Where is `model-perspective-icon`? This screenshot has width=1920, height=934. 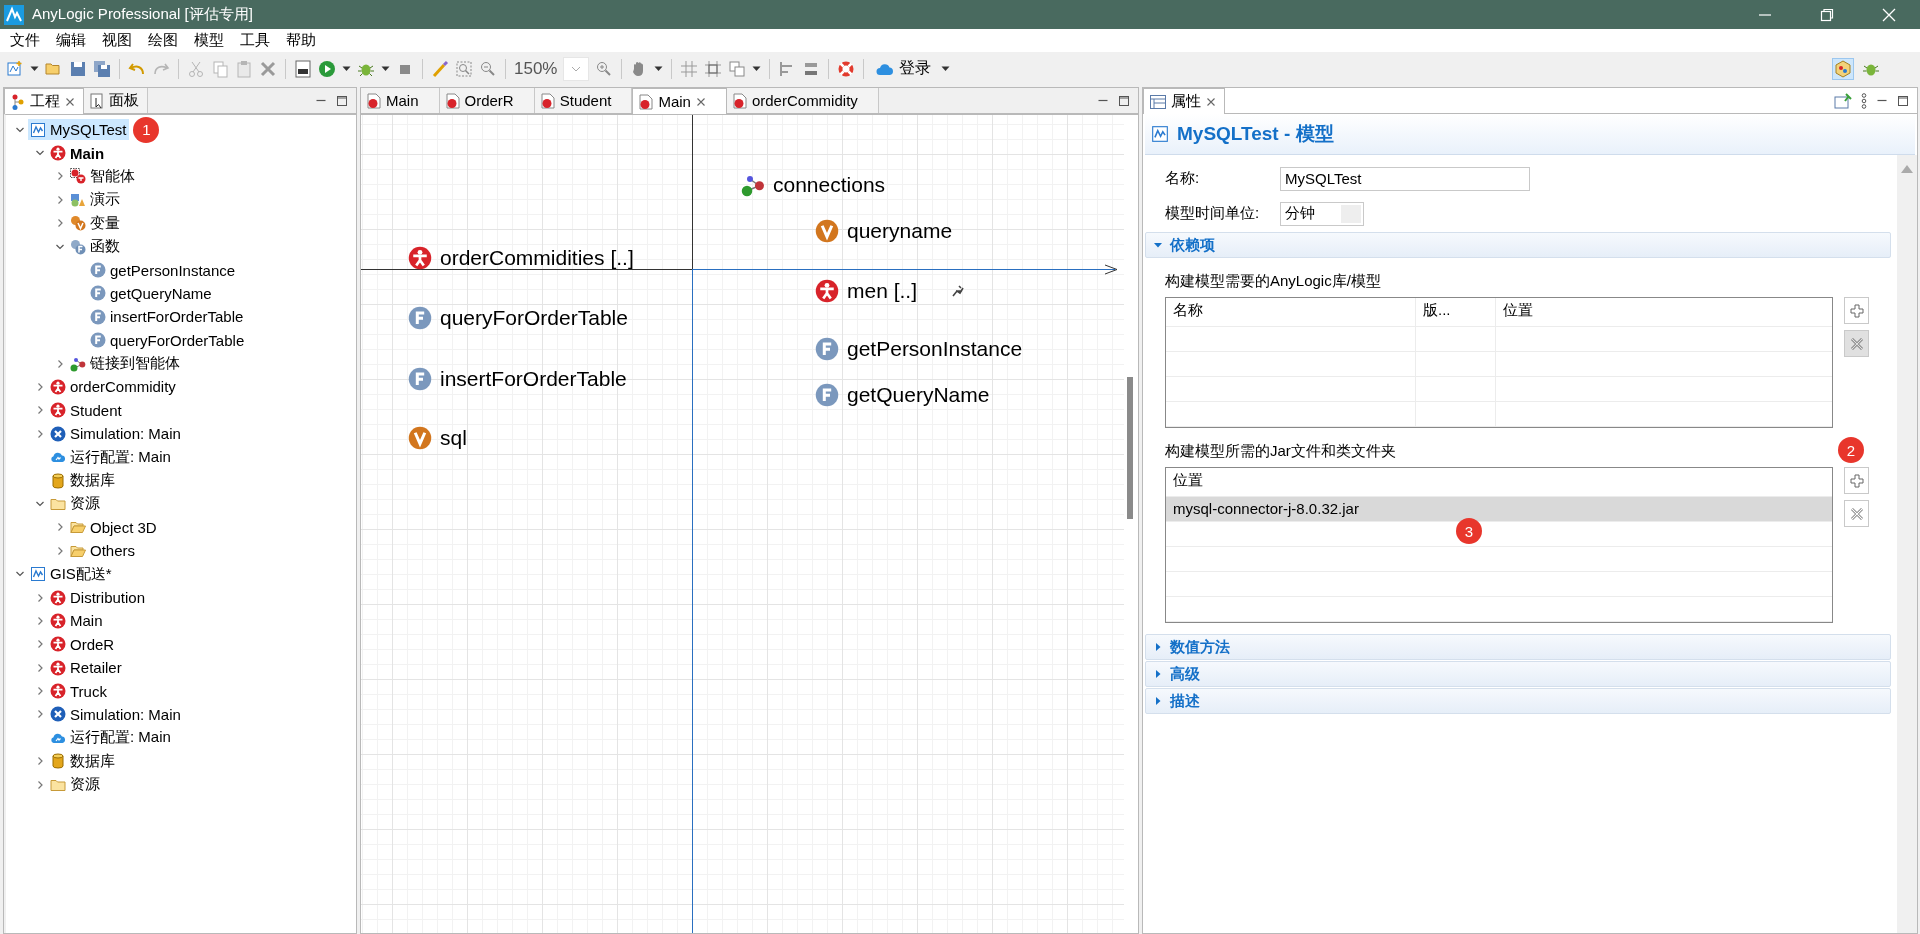
model-perspective-icon is located at coordinates (1843, 68).